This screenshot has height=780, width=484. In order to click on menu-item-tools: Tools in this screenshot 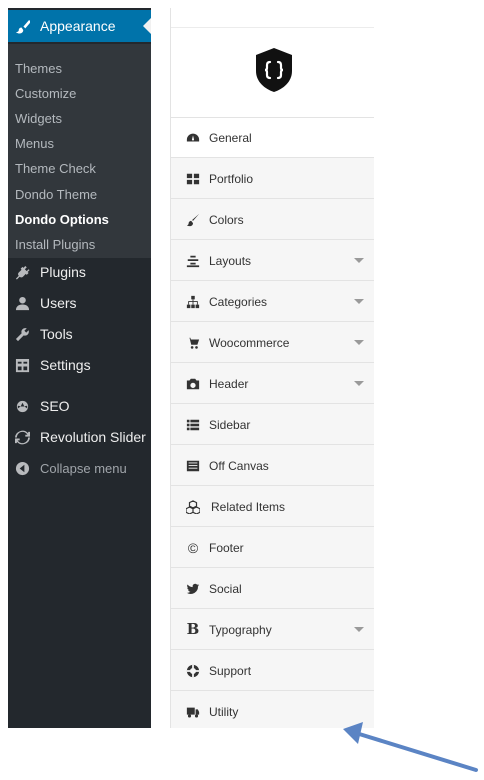, I will do `click(79, 334)`.